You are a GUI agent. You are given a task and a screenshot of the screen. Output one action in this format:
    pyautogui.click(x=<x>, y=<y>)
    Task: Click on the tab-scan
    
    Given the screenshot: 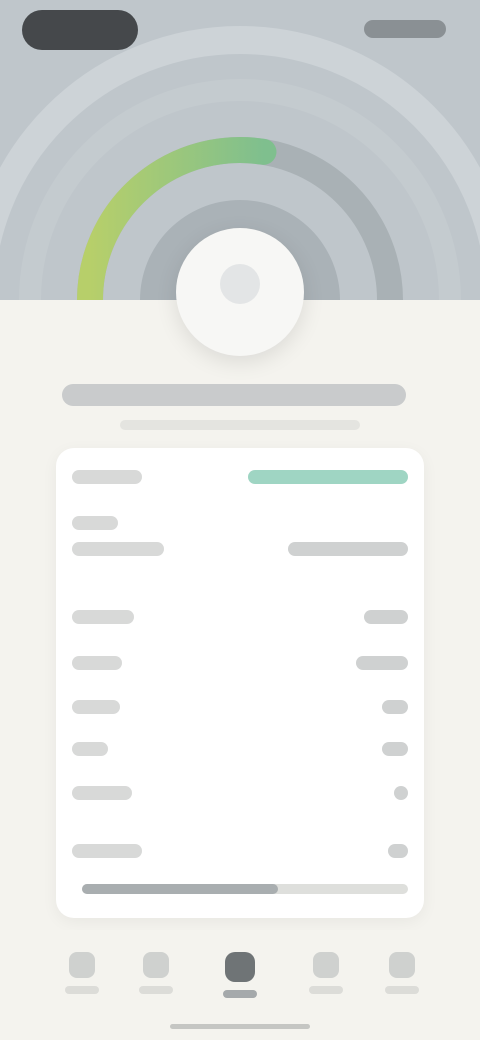 What is the action you would take?
    pyautogui.click(x=240, y=982)
    